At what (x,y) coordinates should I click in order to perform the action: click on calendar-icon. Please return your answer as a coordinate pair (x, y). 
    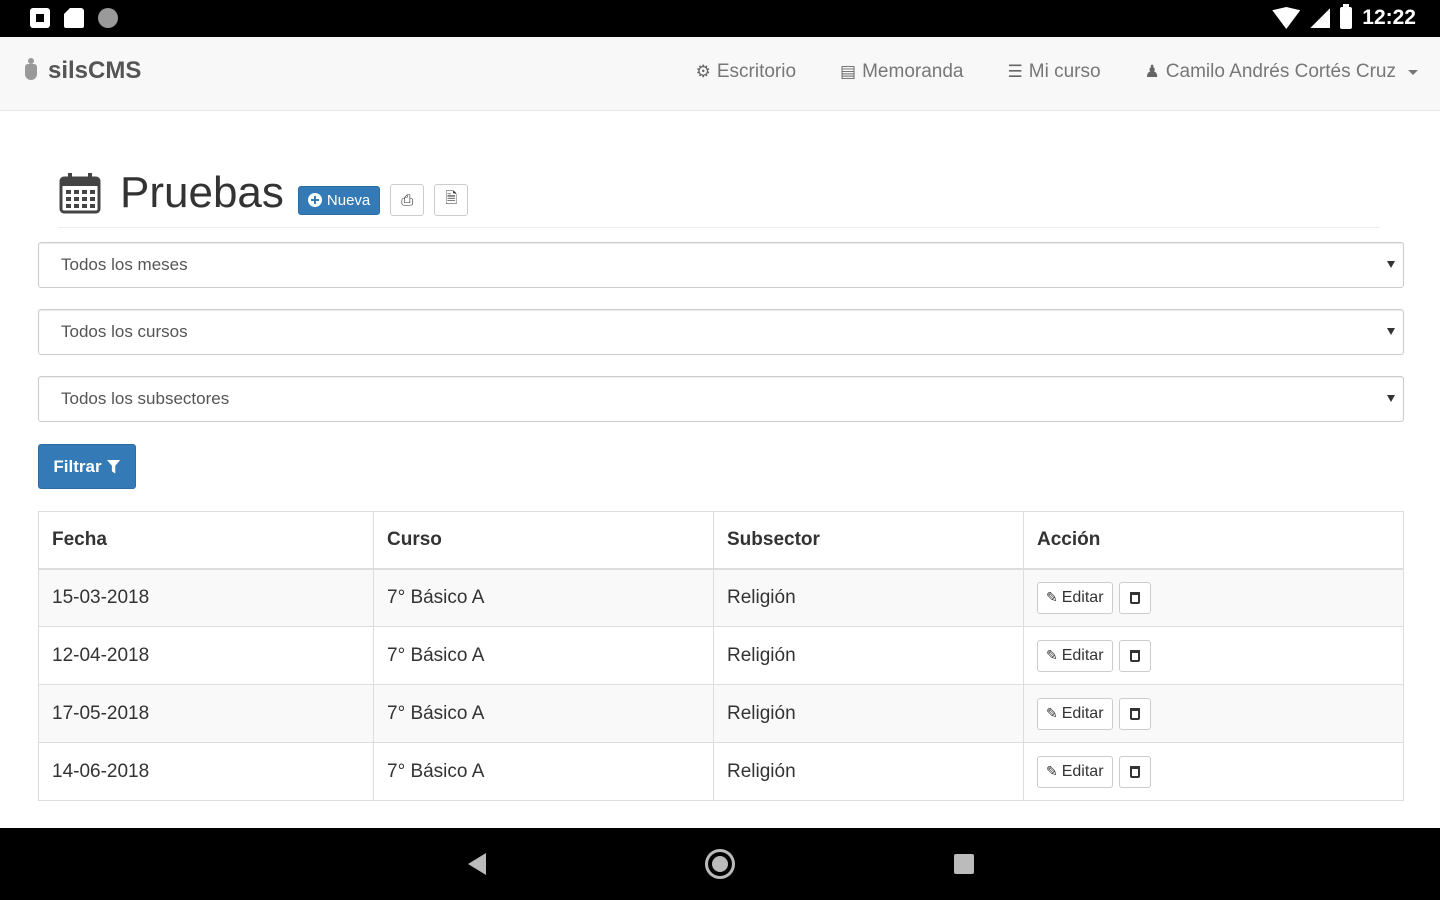
    Looking at the image, I should click on (80, 193).